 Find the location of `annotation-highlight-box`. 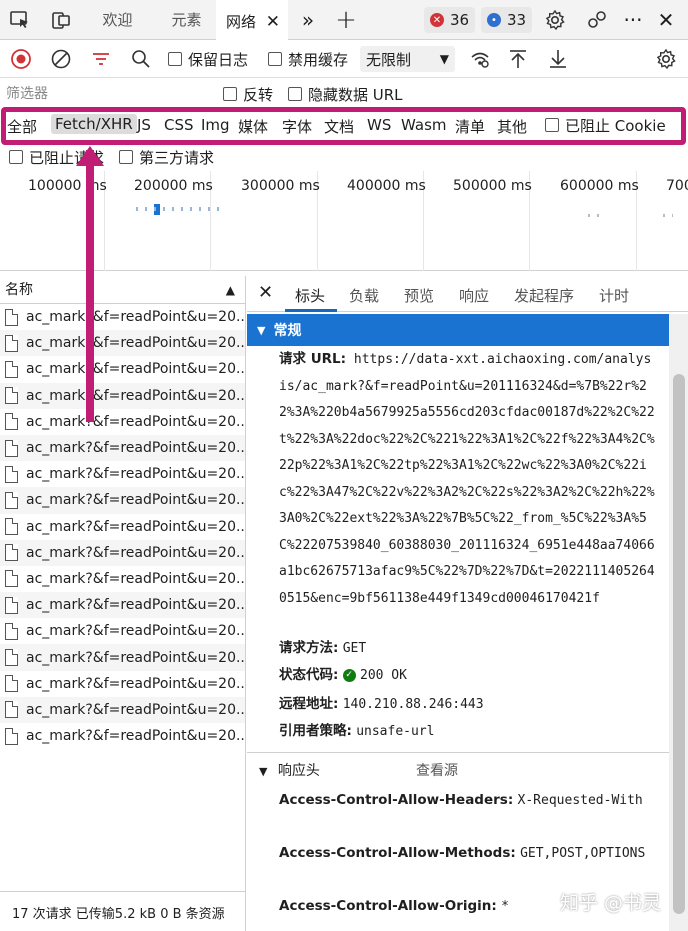

annotation-highlight-box is located at coordinates (343, 126).